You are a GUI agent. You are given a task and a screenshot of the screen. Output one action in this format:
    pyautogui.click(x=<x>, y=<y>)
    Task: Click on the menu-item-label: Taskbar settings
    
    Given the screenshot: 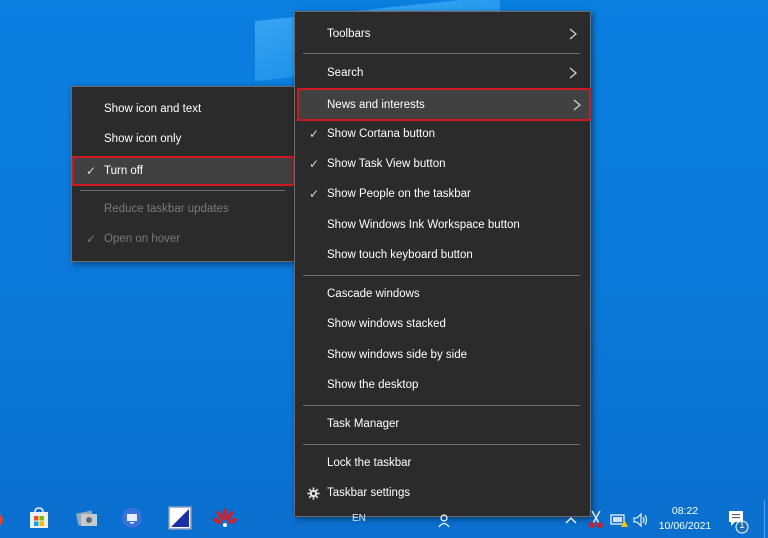 What is the action you would take?
    pyautogui.click(x=369, y=493)
    